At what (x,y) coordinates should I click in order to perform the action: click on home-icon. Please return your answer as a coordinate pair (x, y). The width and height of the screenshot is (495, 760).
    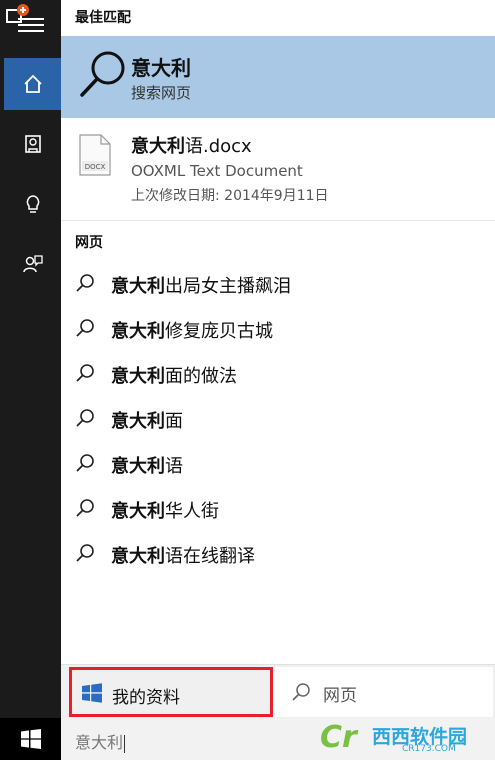
    Looking at the image, I should click on (32, 83).